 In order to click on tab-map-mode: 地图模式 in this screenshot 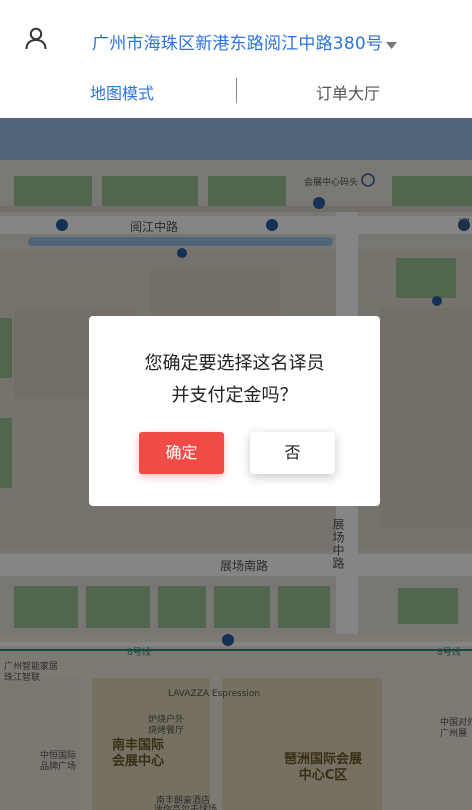, I will do `click(122, 92)`.